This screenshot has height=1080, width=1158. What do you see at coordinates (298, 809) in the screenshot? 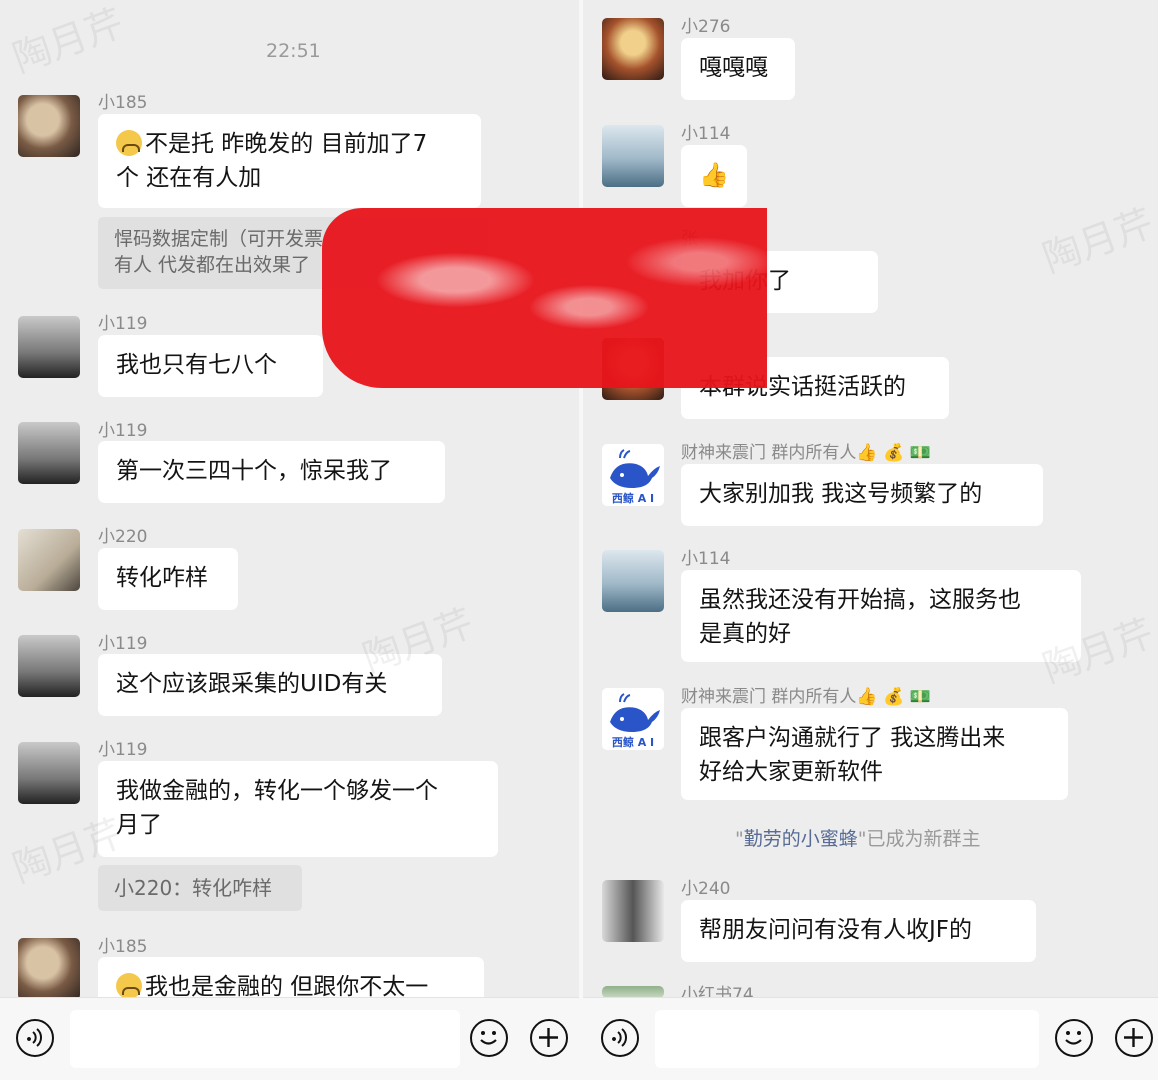
I see `message-bubble: 我做金融的，转化一个够发一个 月了` at bounding box center [298, 809].